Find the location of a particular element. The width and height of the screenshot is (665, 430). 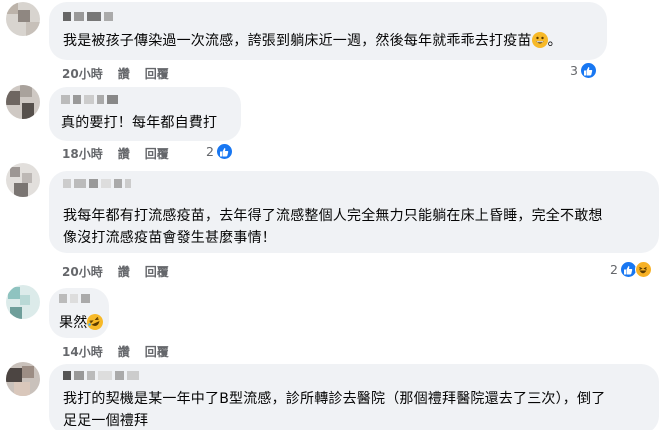

haha-icon is located at coordinates (643, 269).